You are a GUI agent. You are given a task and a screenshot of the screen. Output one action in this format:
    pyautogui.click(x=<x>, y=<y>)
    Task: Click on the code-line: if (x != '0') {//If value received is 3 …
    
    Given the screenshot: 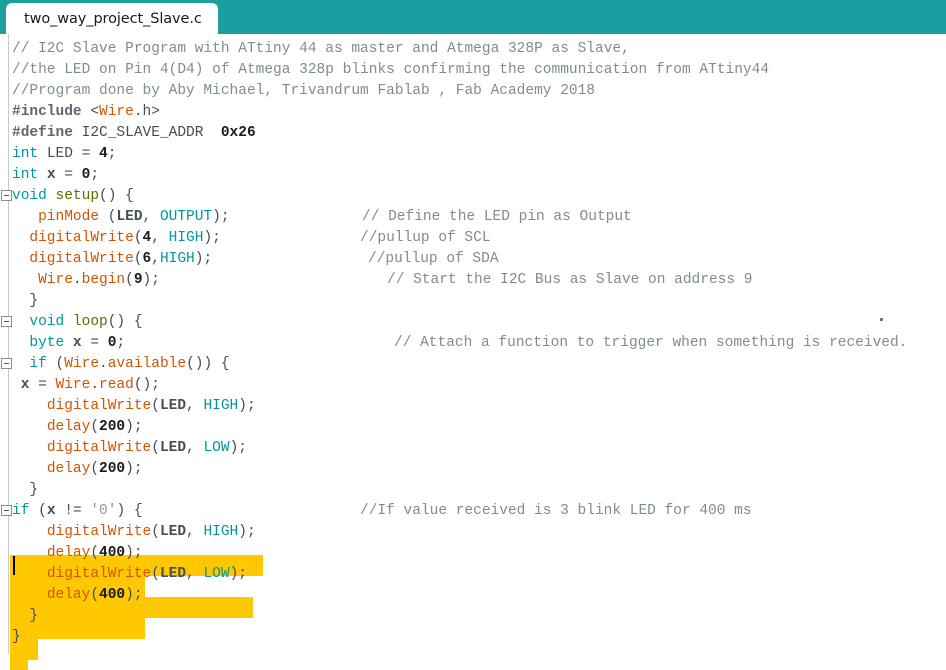 What is the action you would take?
    pyautogui.click(x=473, y=511)
    